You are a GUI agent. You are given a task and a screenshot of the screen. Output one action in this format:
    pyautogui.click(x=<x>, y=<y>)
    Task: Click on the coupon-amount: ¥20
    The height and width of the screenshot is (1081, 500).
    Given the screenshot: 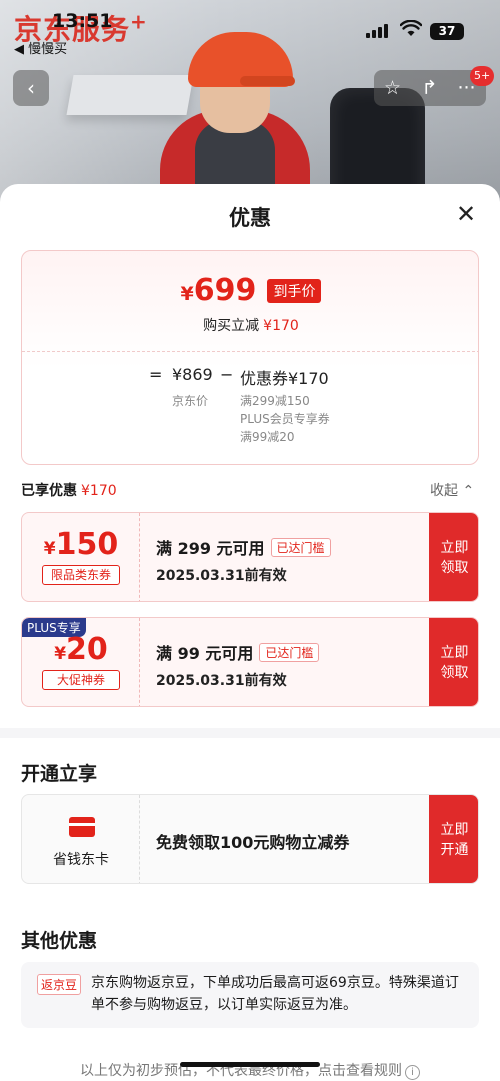 What is the action you would take?
    pyautogui.click(x=81, y=649)
    